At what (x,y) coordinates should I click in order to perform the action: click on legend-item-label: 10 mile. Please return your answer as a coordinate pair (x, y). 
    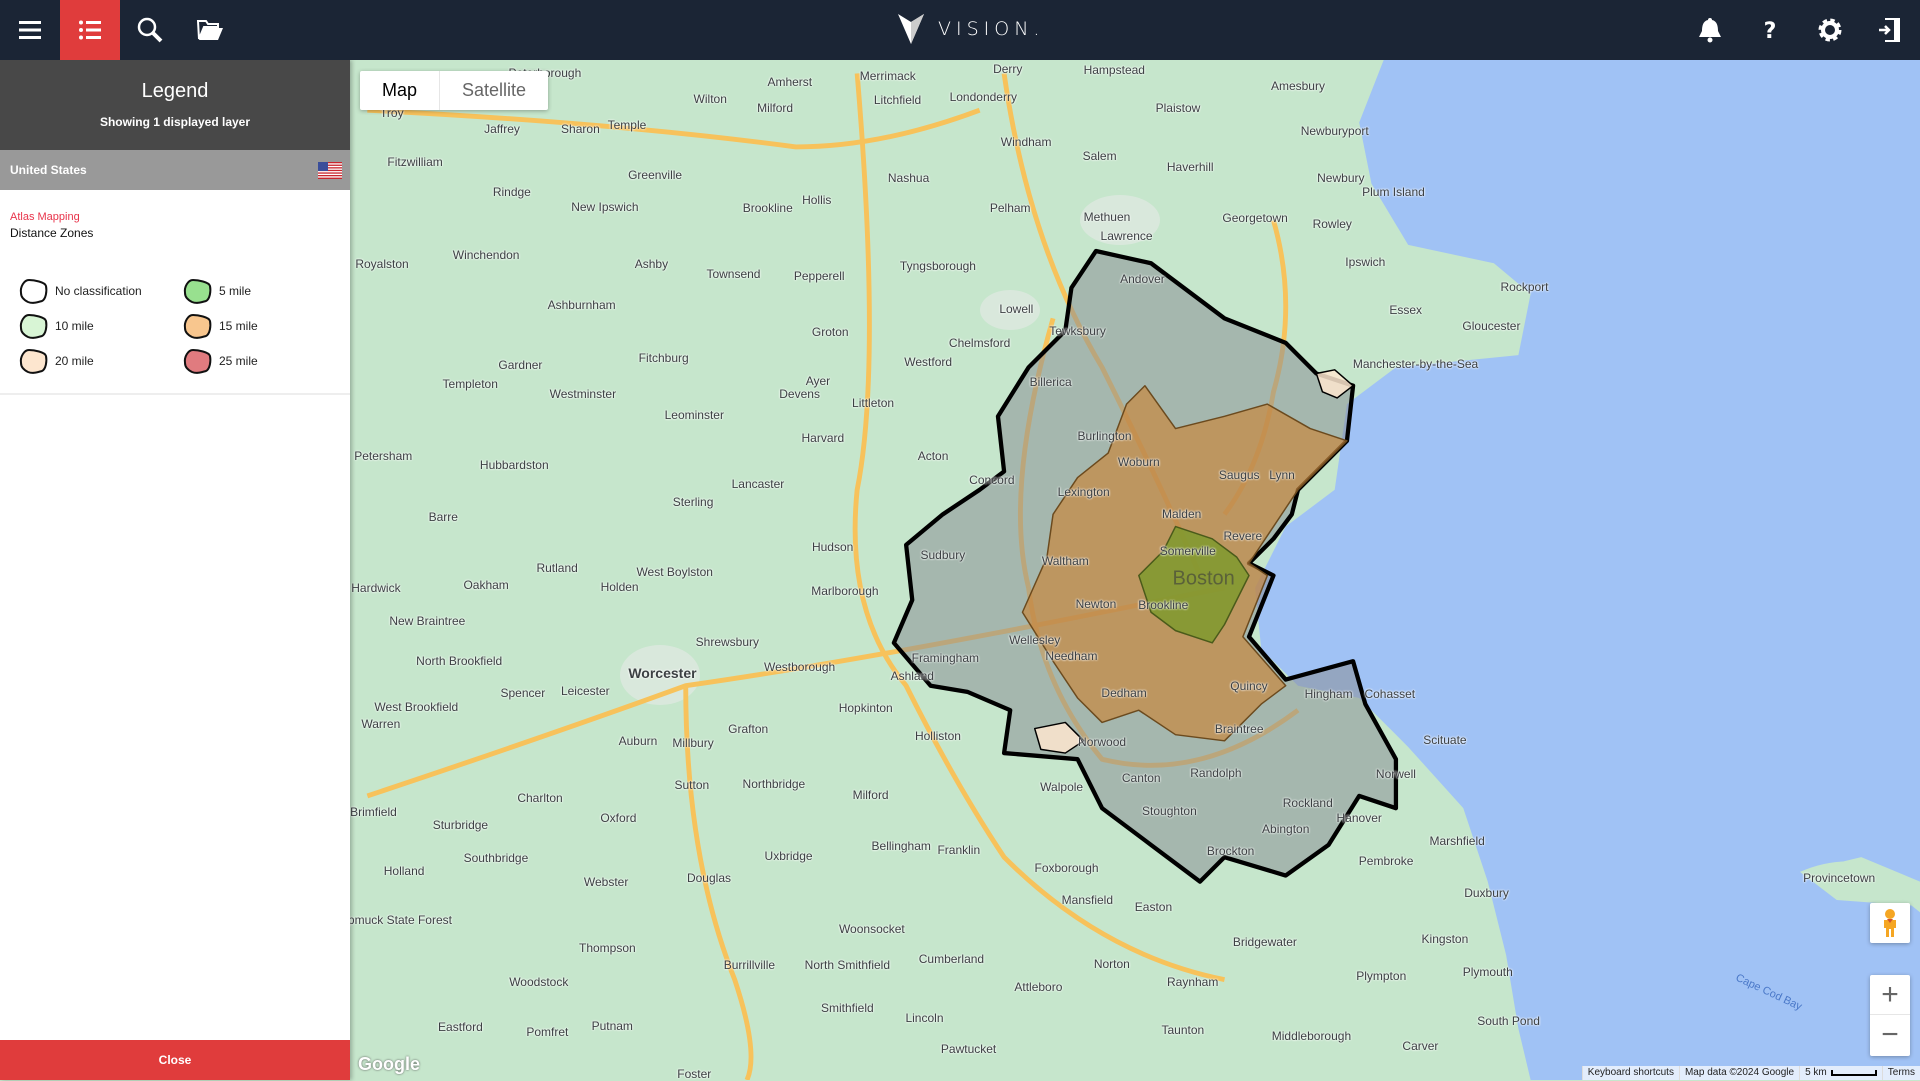
    Looking at the image, I should click on (74, 326).